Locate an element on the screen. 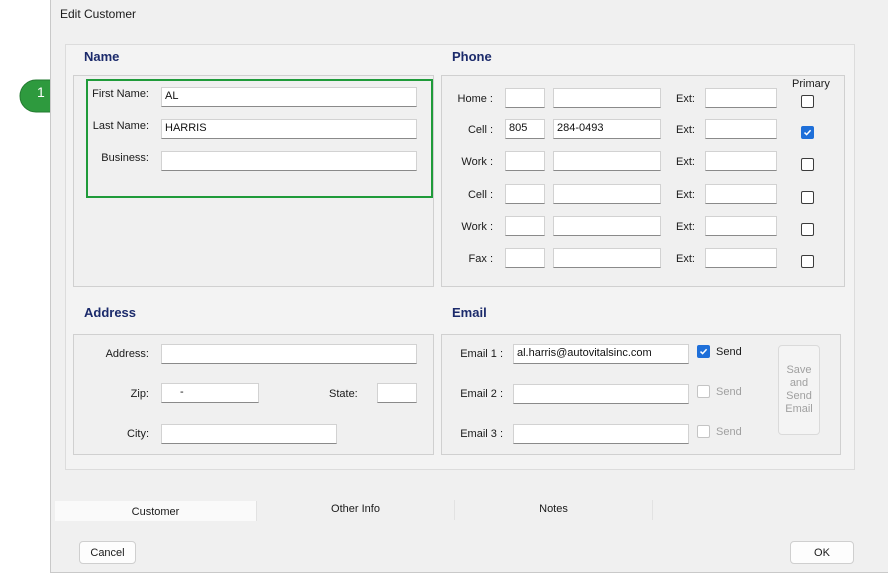 Image resolution: width=888 pixels, height=573 pixels. zip-label: Zip: is located at coordinates (139, 394).